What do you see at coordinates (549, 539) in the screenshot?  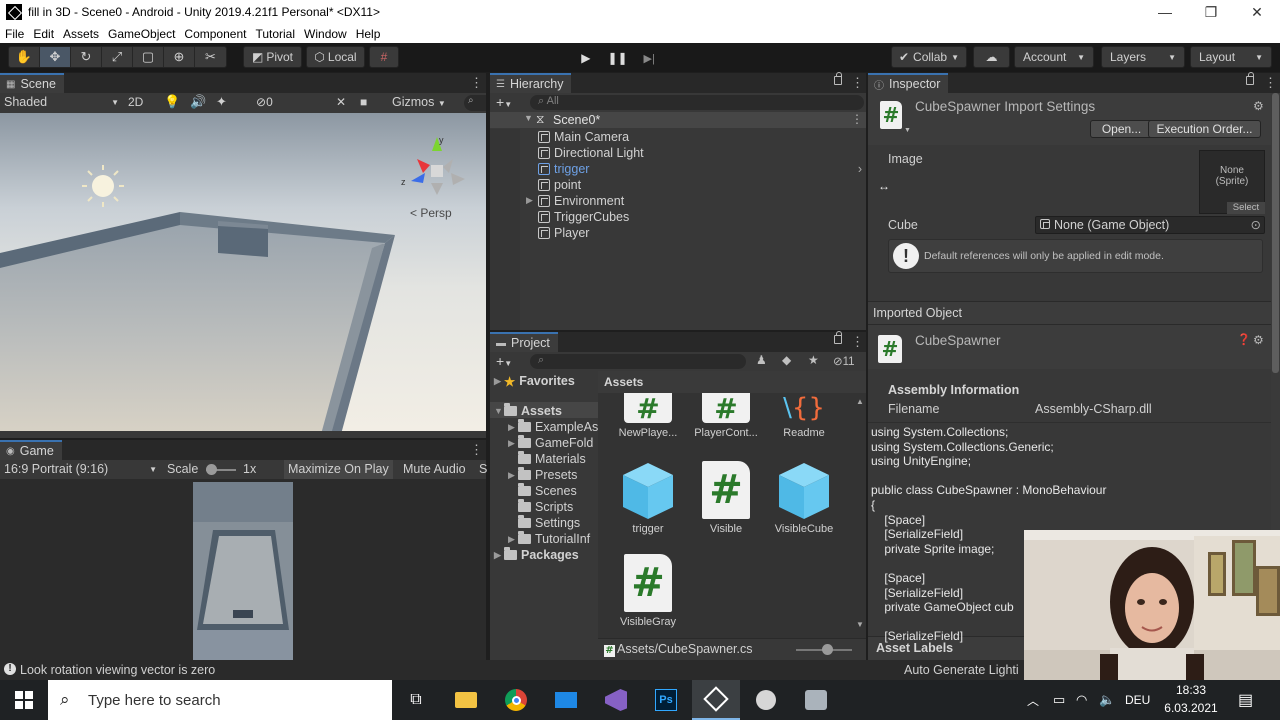 I see `folder-item: ▶ TutorialInf` at bounding box center [549, 539].